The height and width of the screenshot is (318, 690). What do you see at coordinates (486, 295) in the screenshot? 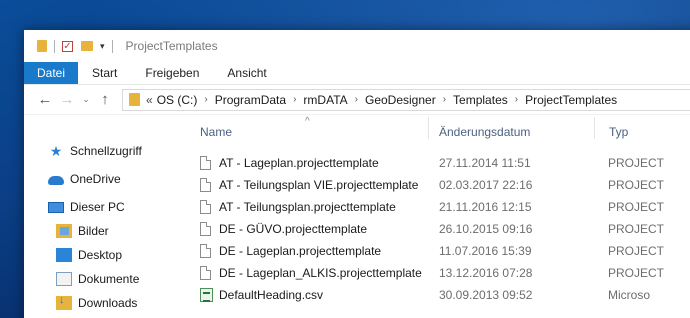
I see `file-date: 30.09.2013 09:52` at bounding box center [486, 295].